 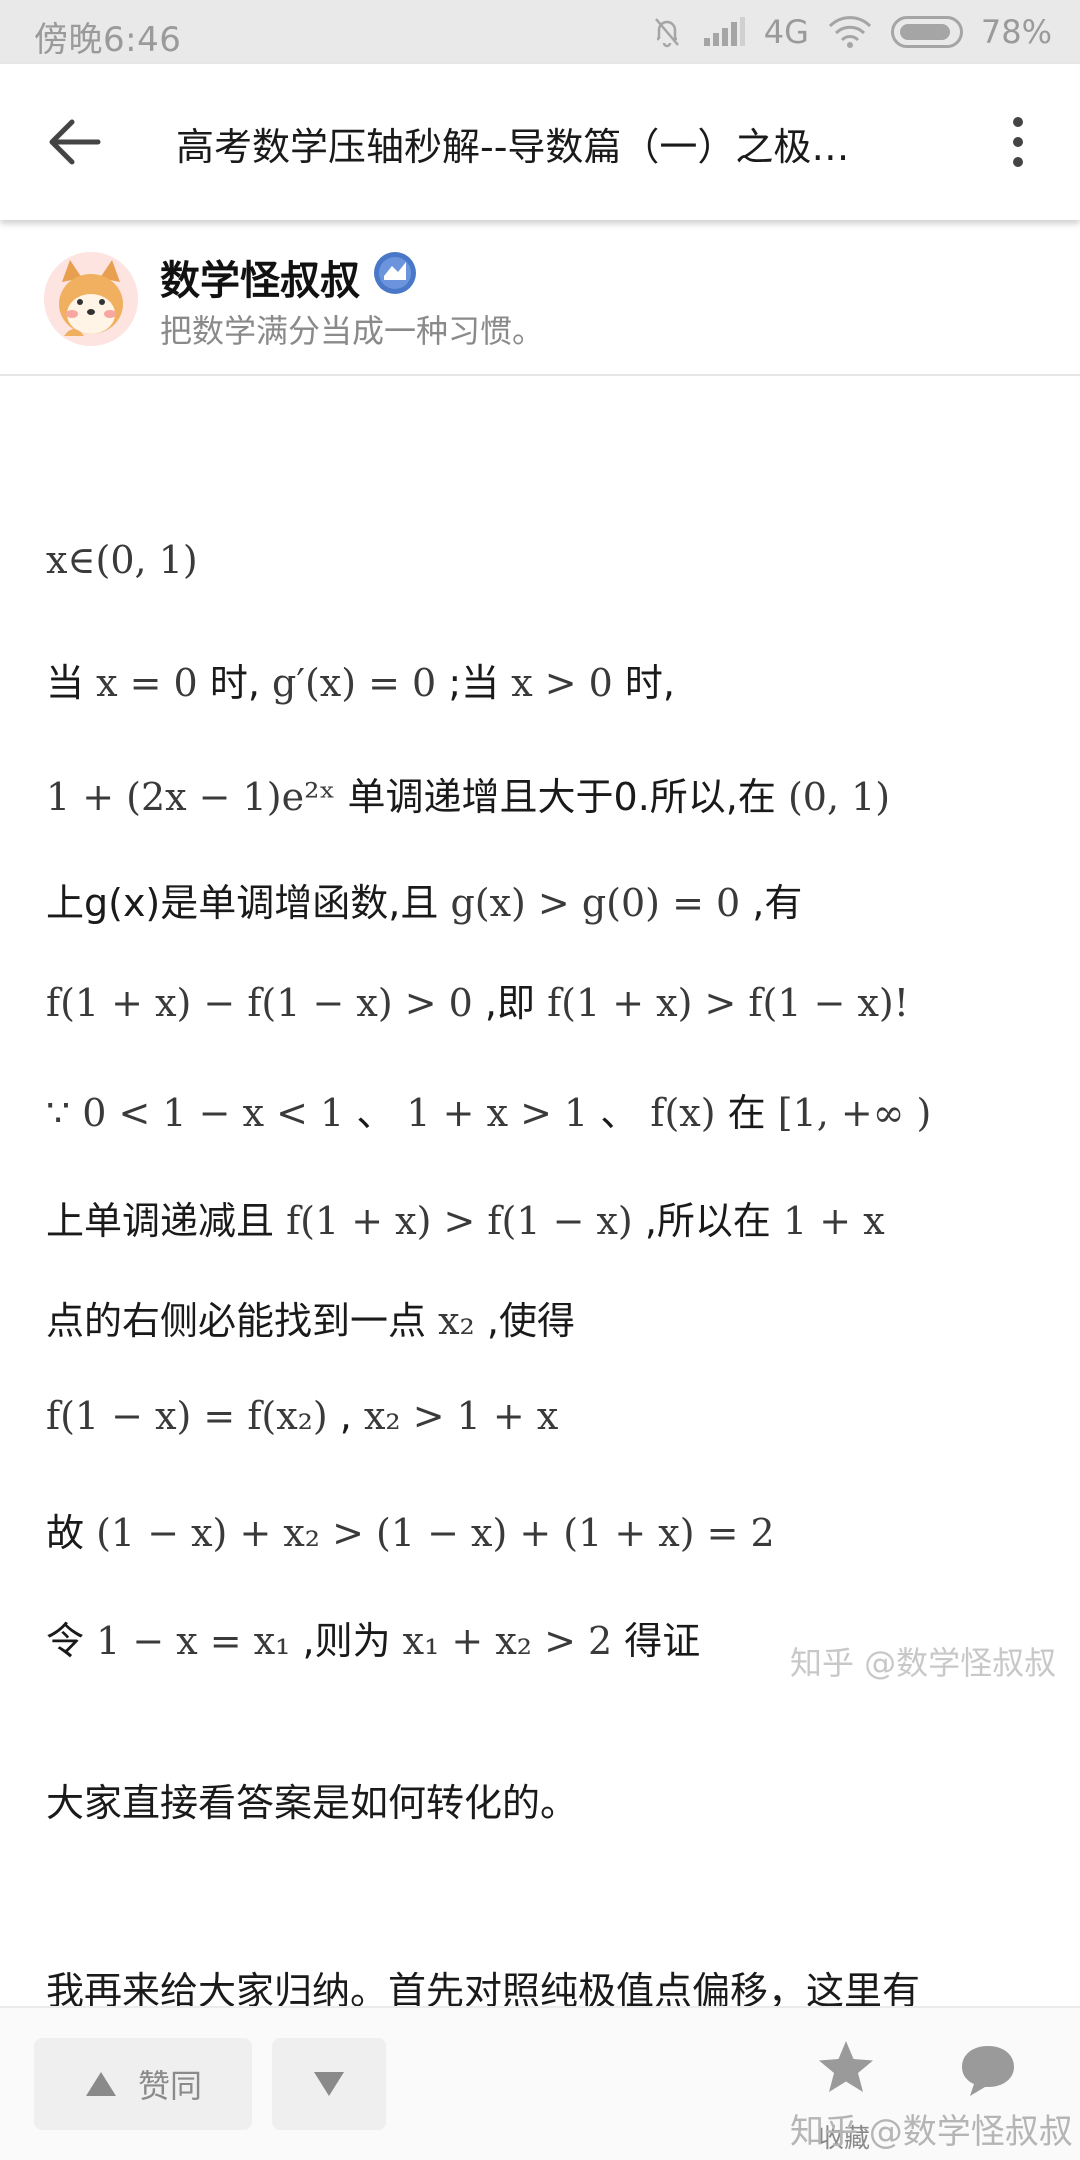 I want to click on network-type: 4G, so click(x=786, y=32).